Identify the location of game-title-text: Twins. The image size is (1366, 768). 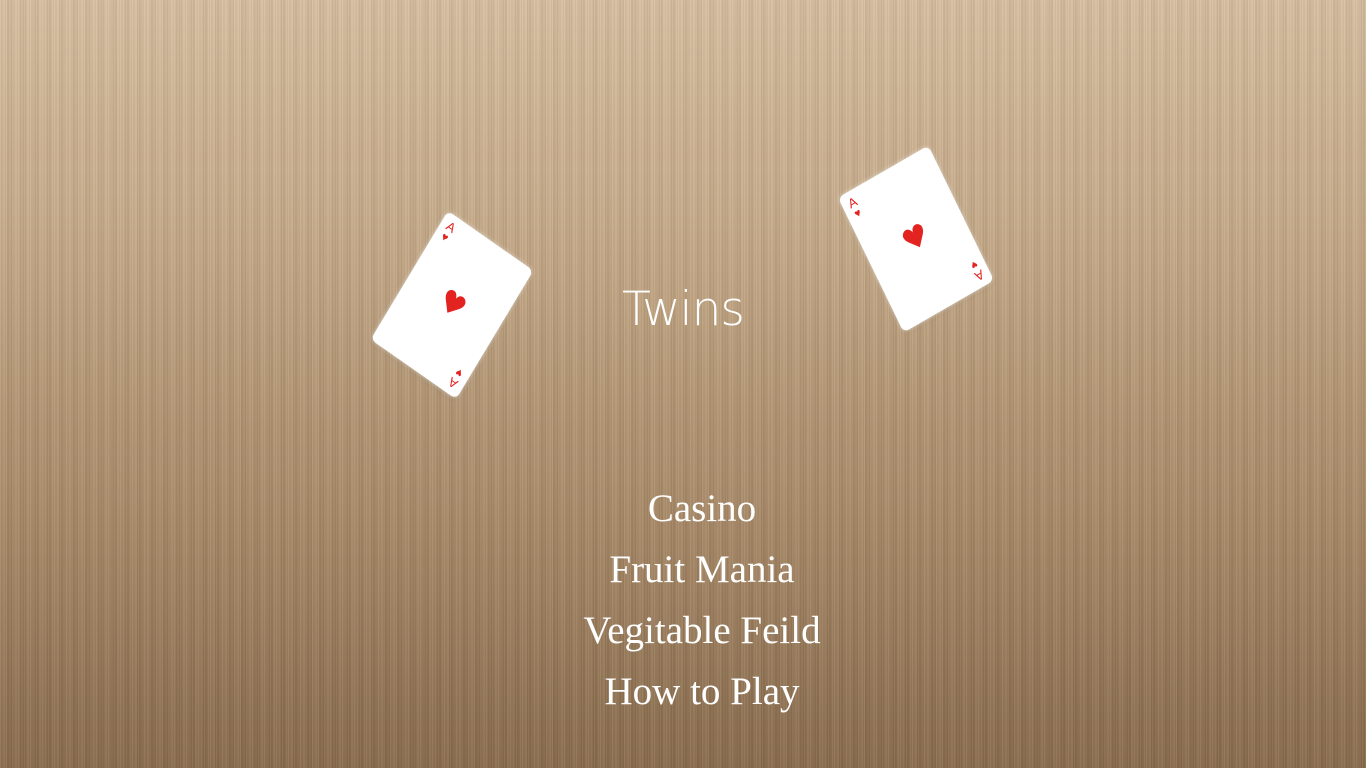
(683, 309).